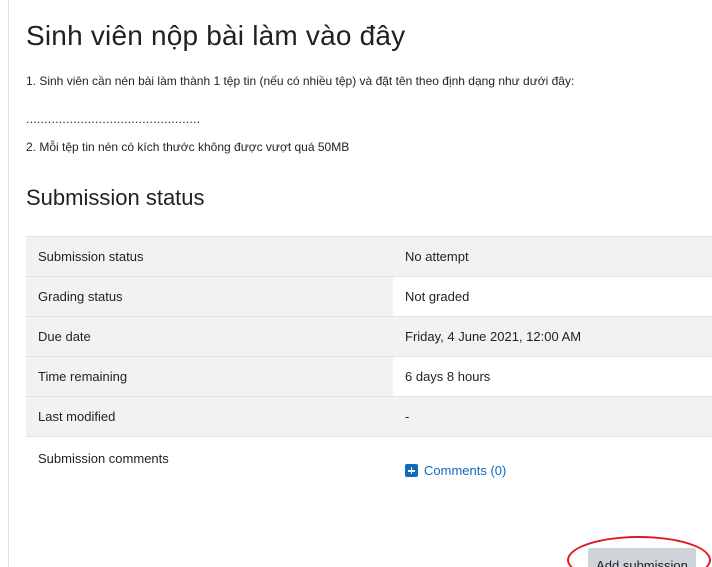 The image size is (712, 567). I want to click on row-value: Not graded, so click(552, 296).